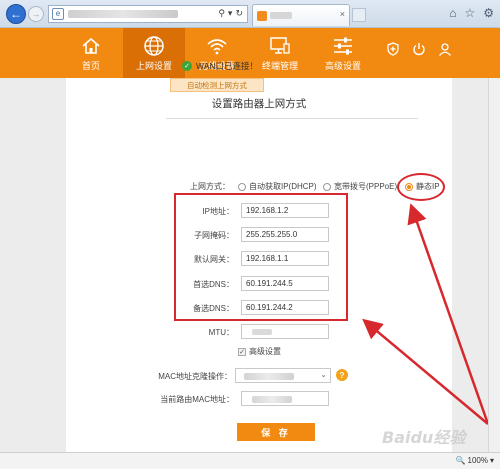  I want to click on current-mac-label: 当前路由MAC地址：, so click(197, 399).